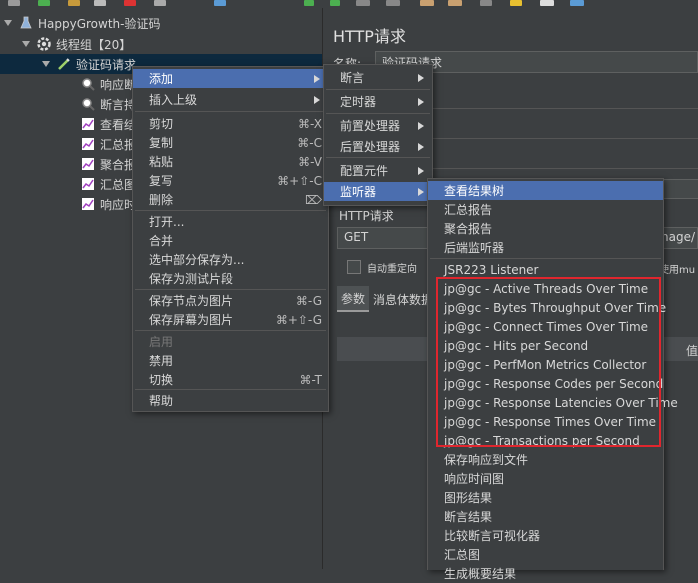 The image size is (698, 583). I want to click on menu-item-label: 插入上级, so click(173, 100).